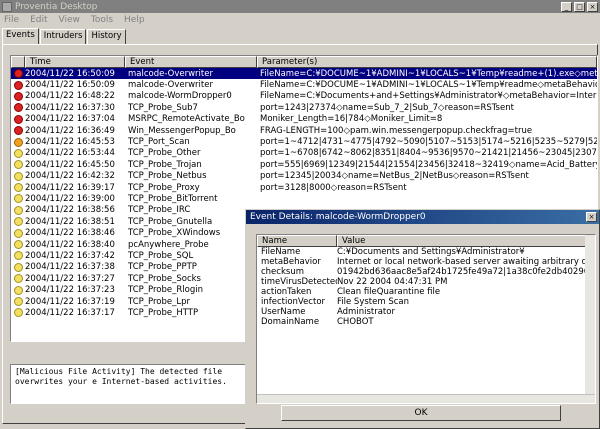  What do you see at coordinates (422, 217) in the screenshot?
I see `dialog-title-bar: Event Details: malcode-WormDropper0 ×` at bounding box center [422, 217].